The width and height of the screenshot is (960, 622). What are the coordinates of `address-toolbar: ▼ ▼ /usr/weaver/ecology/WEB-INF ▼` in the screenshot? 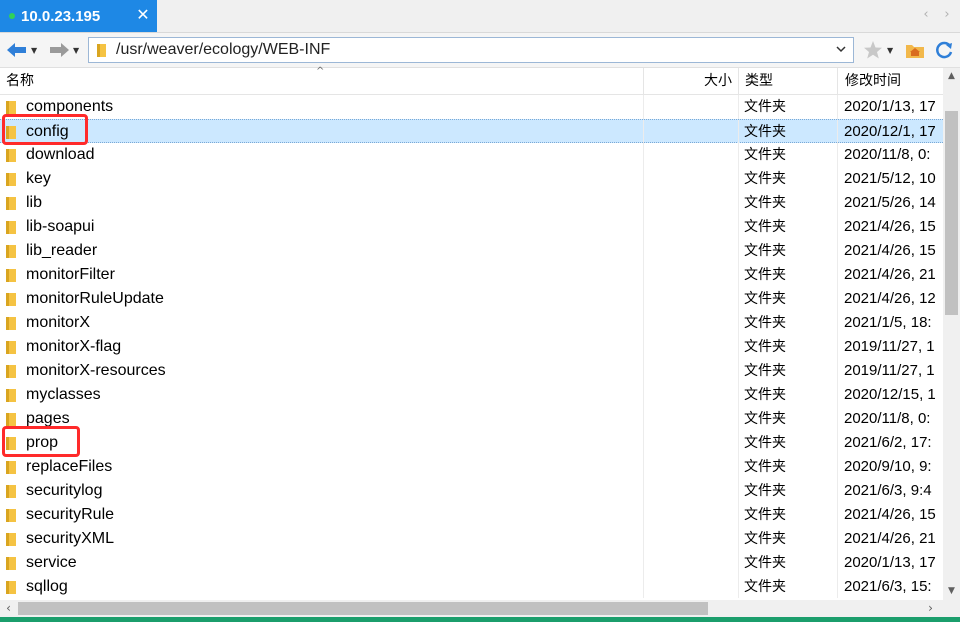 It's located at (480, 50).